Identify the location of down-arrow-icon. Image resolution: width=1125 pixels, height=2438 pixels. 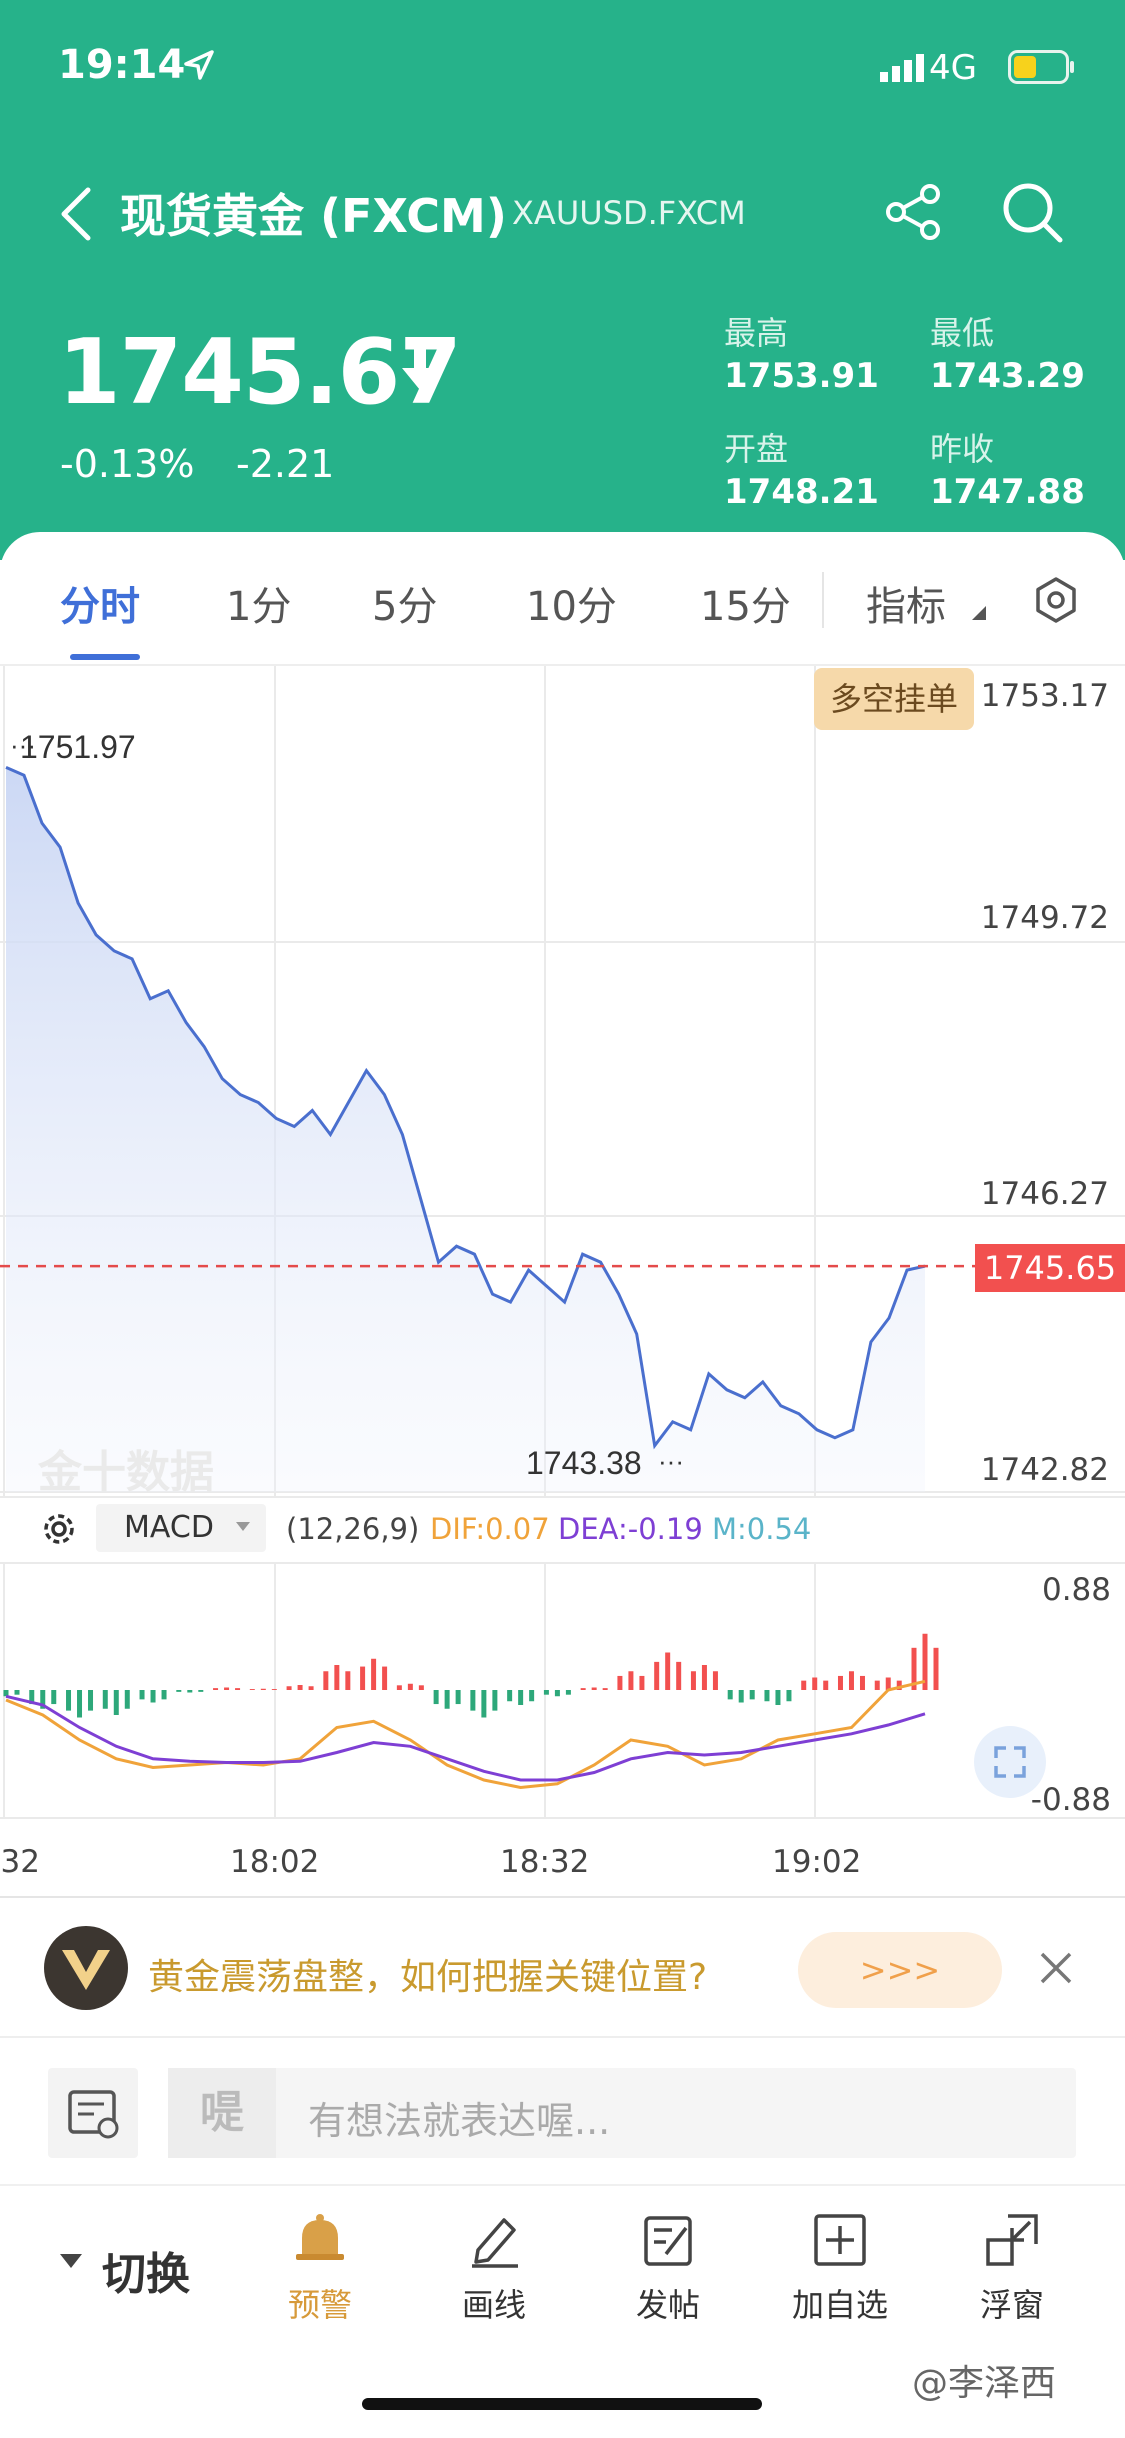
(420, 369).